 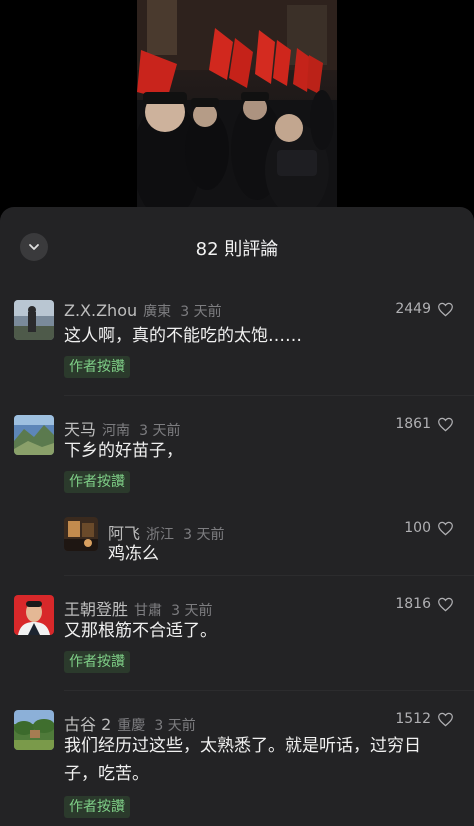 I want to click on comment-text-line-1: 我们经历过这些，太熟悉了。就是听话，过穷日, so click(x=242, y=746).